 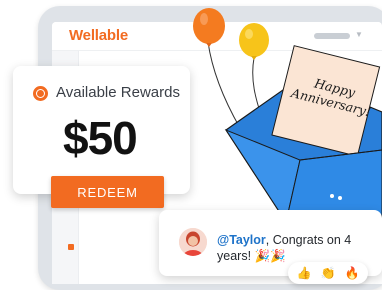 What do you see at coordinates (254, 41) in the screenshot?
I see `yellow-balloon-icon` at bounding box center [254, 41].